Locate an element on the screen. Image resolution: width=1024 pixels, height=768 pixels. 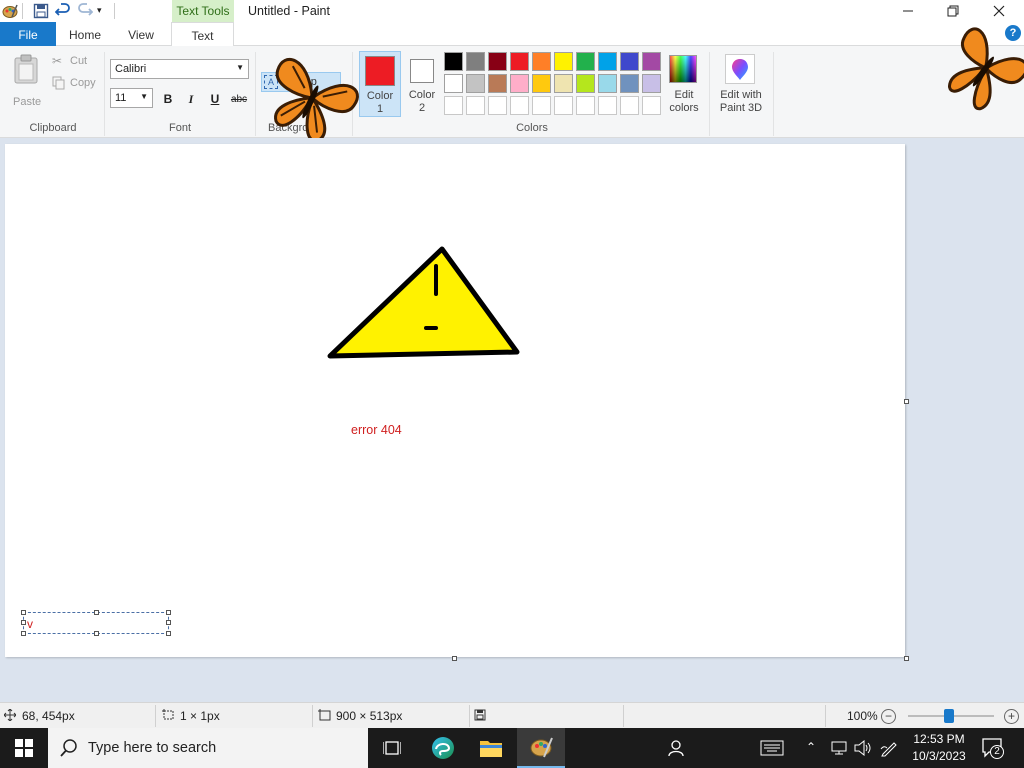
color1-button: Color 1 is located at coordinates (380, 84).